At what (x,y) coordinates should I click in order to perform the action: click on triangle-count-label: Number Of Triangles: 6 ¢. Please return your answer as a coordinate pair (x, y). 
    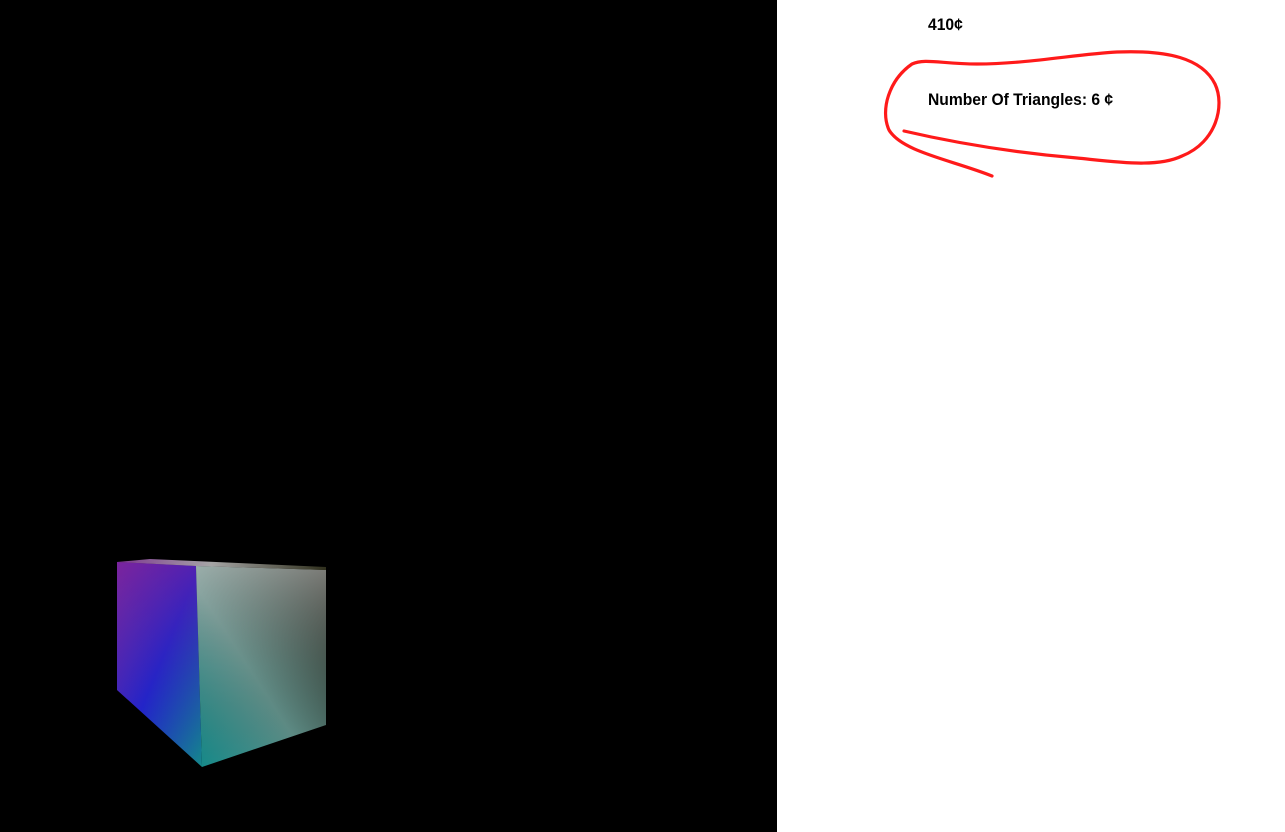
    Looking at the image, I should click on (1021, 99).